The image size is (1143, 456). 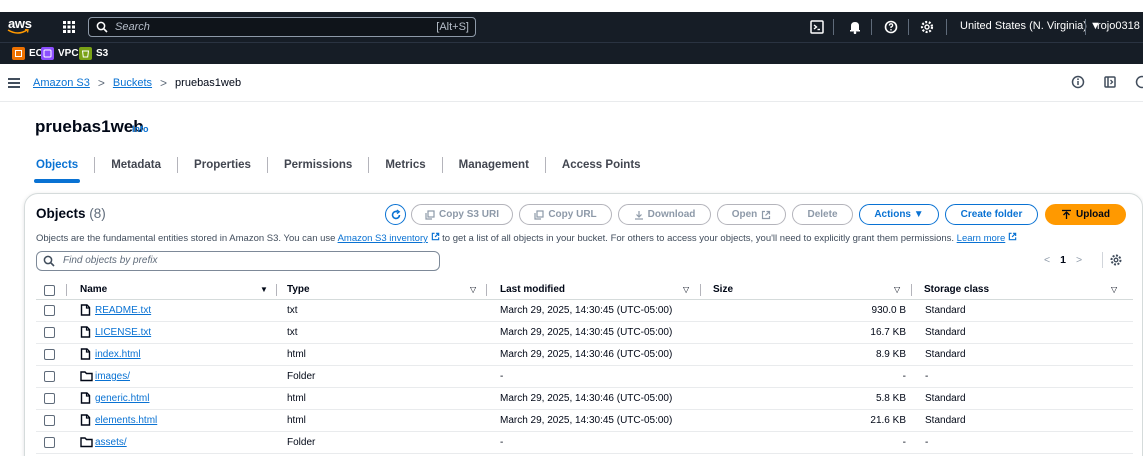 What do you see at coordinates (1079, 260) in the screenshot?
I see `next-page-button: >` at bounding box center [1079, 260].